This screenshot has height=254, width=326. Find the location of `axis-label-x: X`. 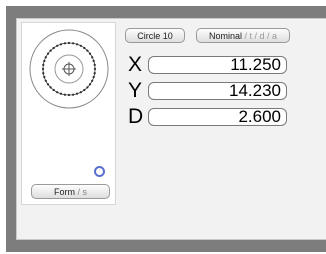

axis-label-x: X is located at coordinates (135, 64).